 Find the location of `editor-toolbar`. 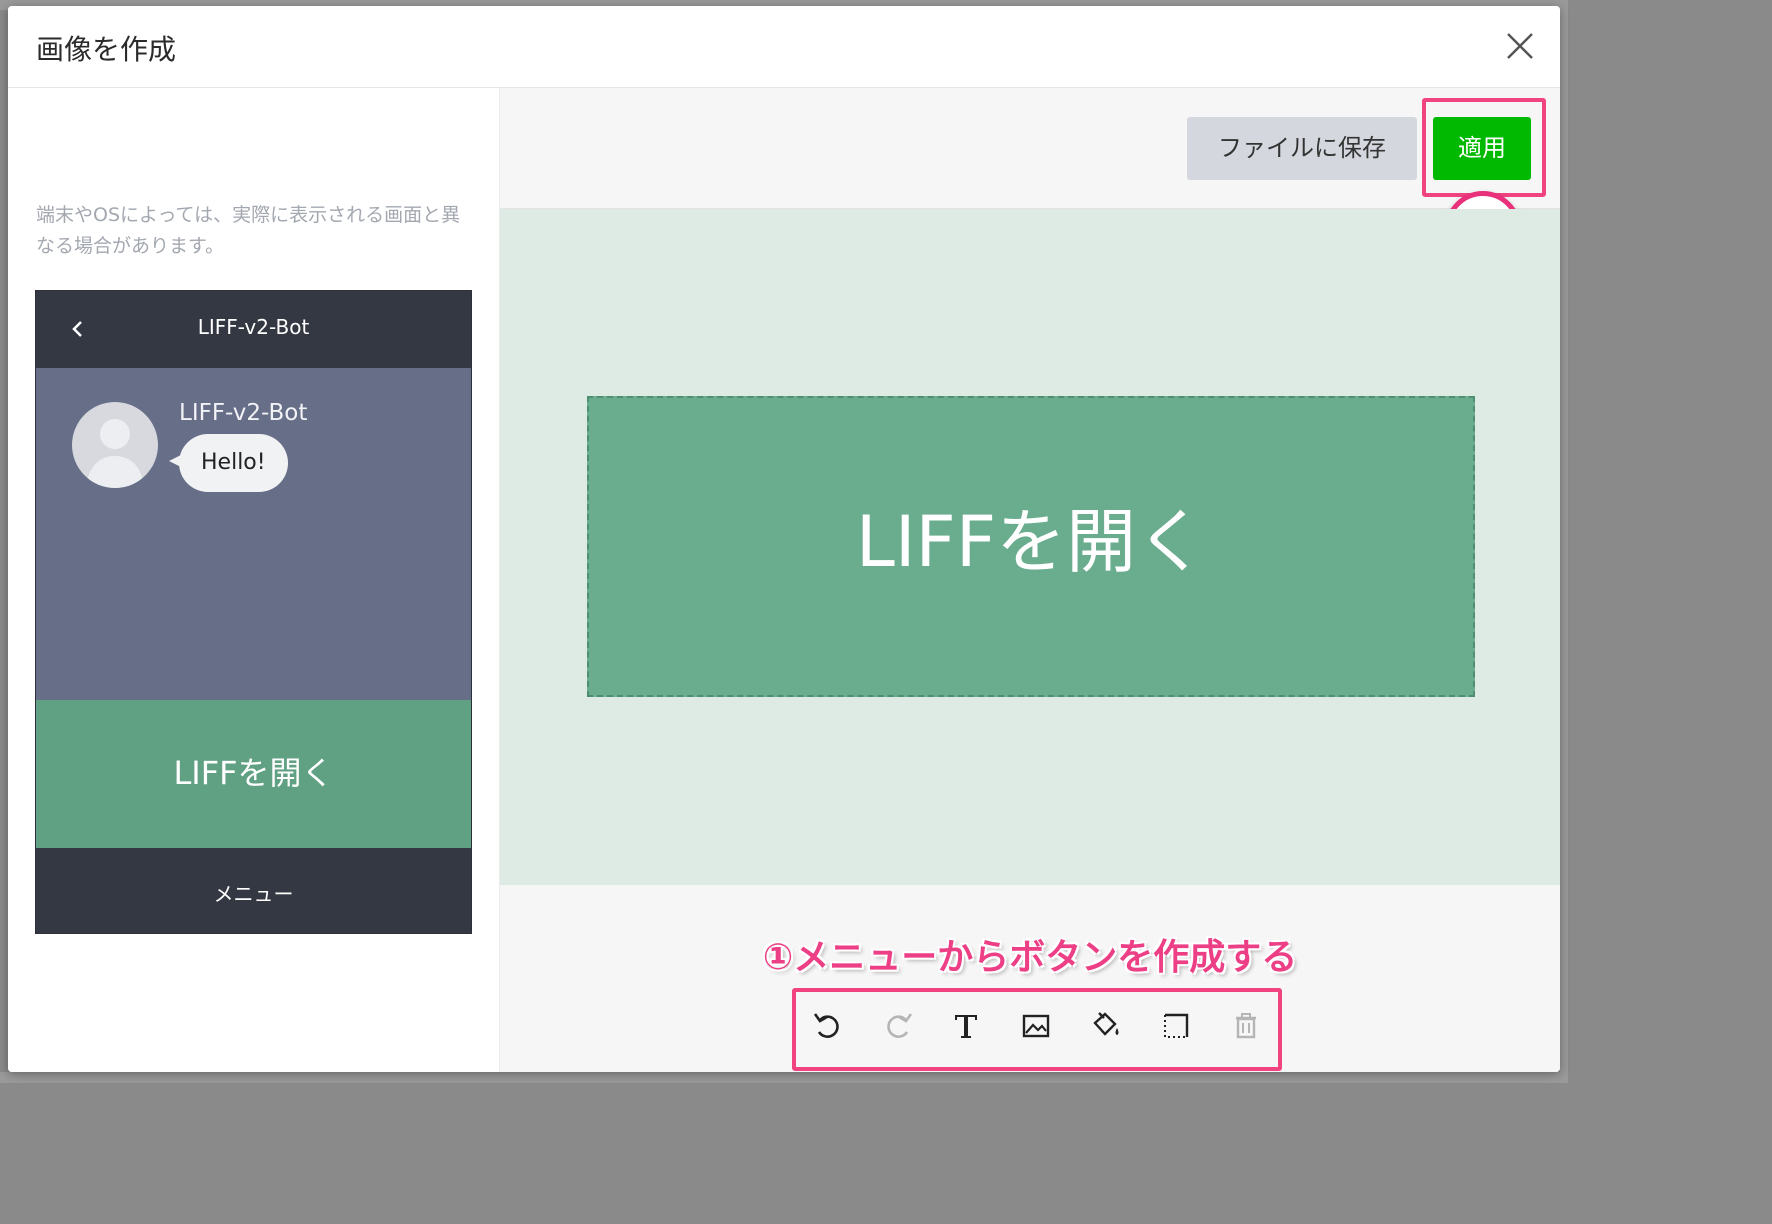

editor-toolbar is located at coordinates (1035, 1026).